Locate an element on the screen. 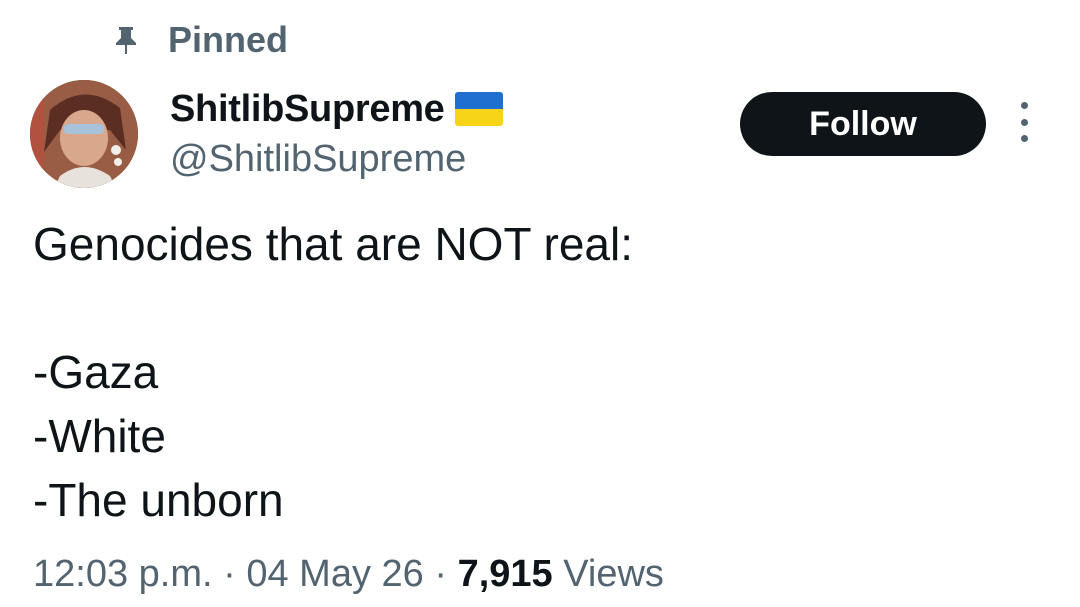 This screenshot has height=607, width=1080. tweet-meta: 12:03 p.m. · 04 May 26 · 7,915 Views is located at coordinates (348, 574).